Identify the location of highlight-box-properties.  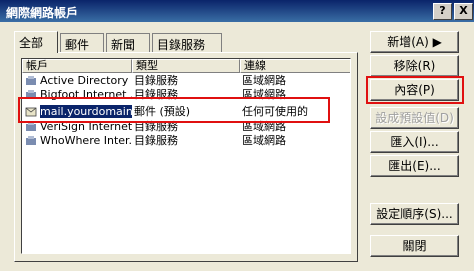
(415, 90).